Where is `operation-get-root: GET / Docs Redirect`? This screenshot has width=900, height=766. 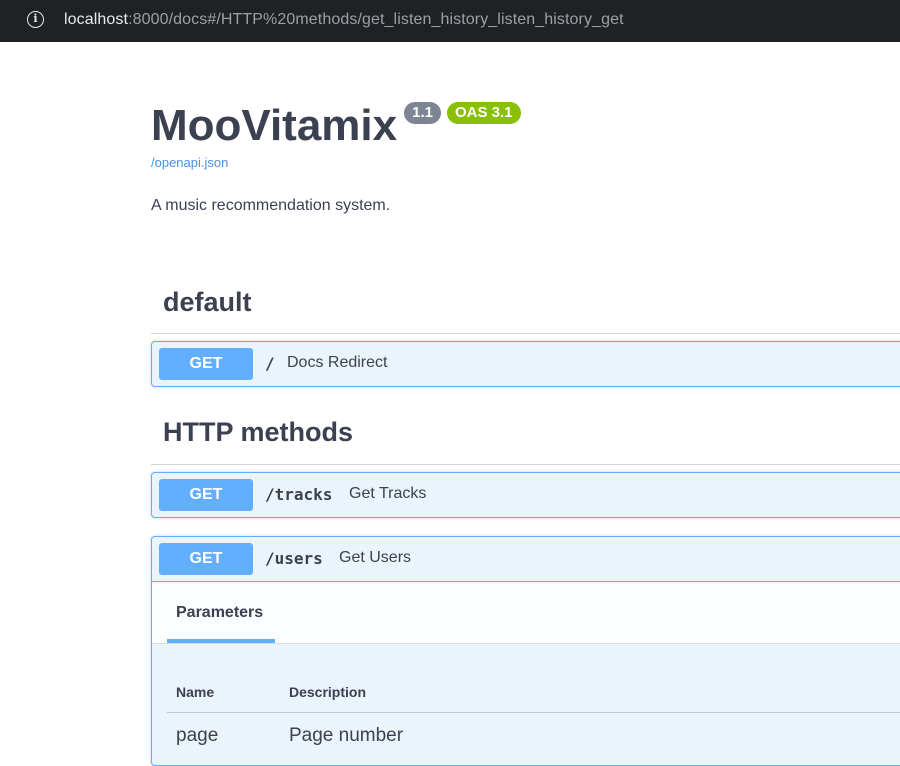 operation-get-root: GET / Docs Redirect is located at coordinates (525, 364).